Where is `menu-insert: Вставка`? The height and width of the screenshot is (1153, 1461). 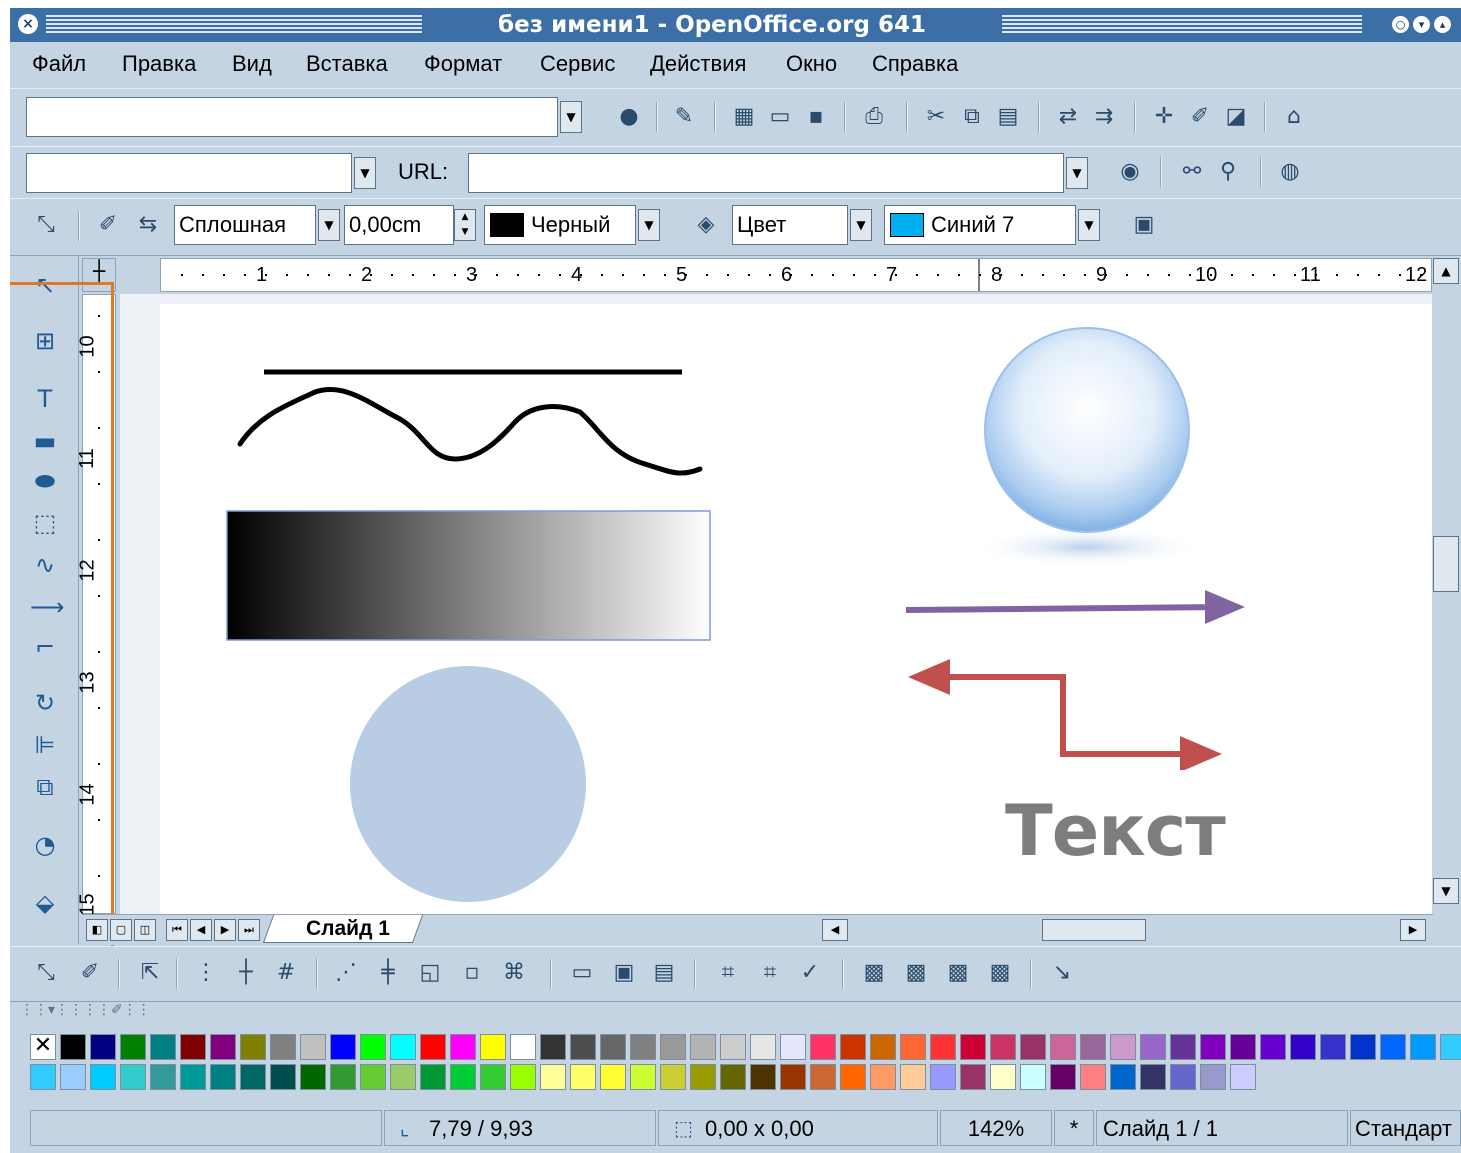 menu-insert: Вставка is located at coordinates (347, 64).